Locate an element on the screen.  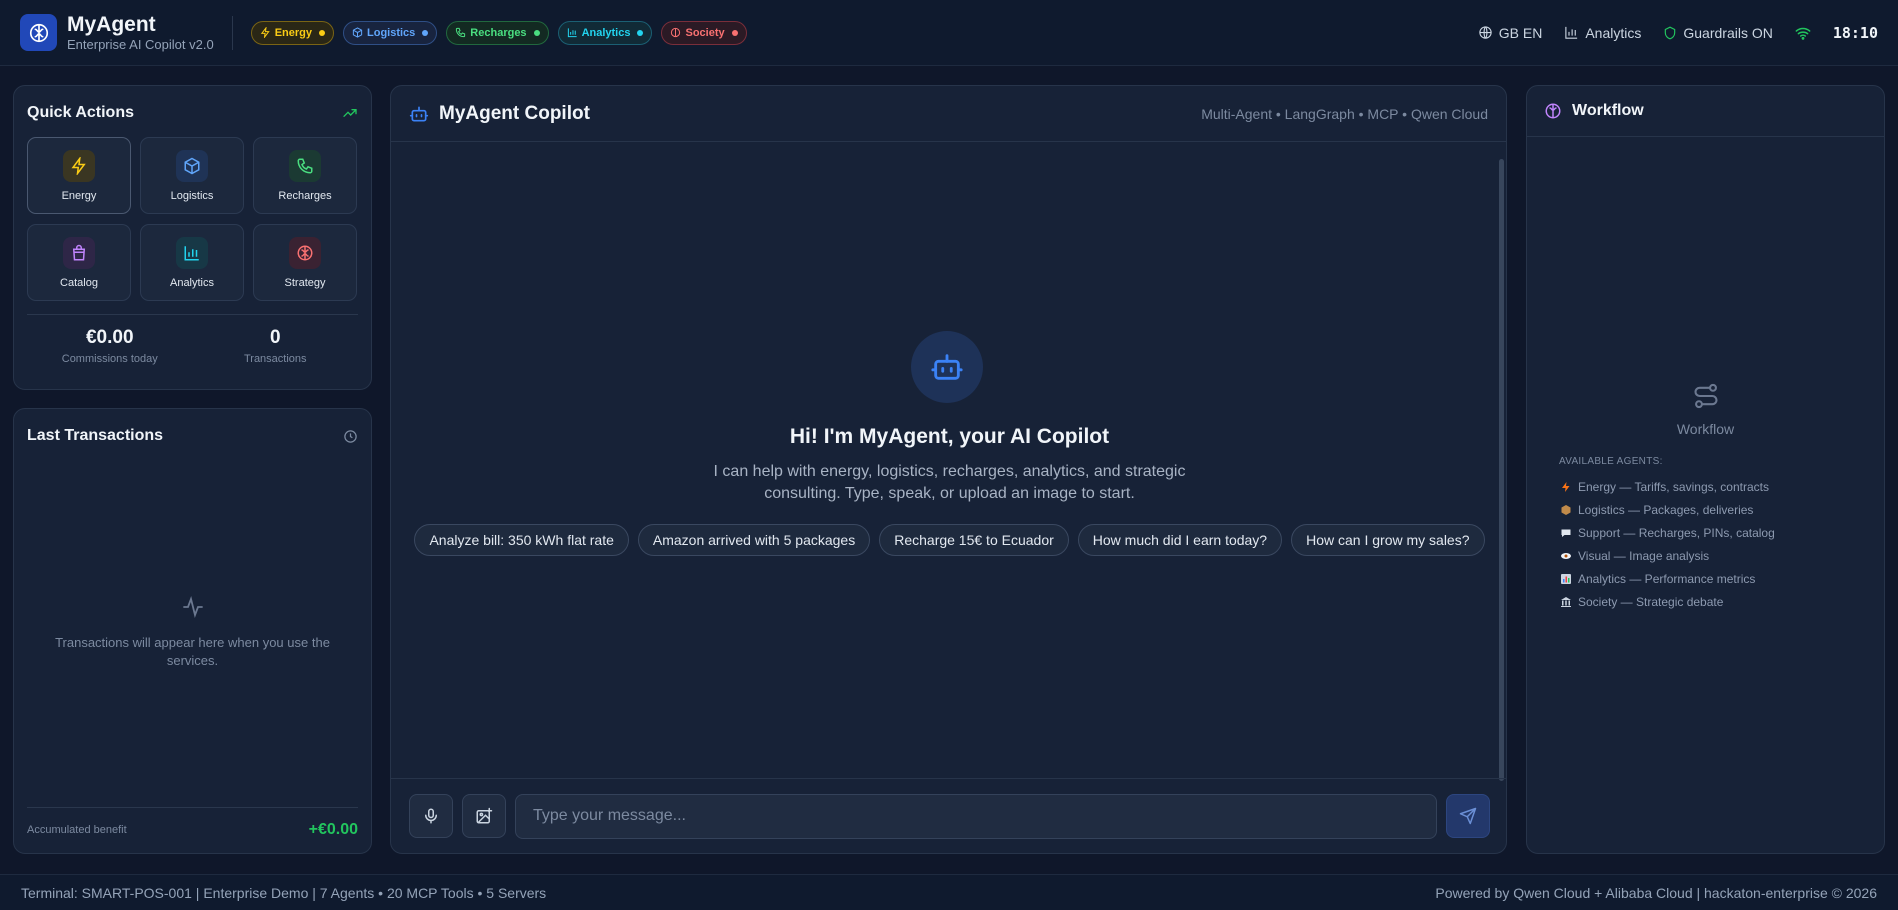
brand-title: MyAgent is located at coordinates (111, 24).